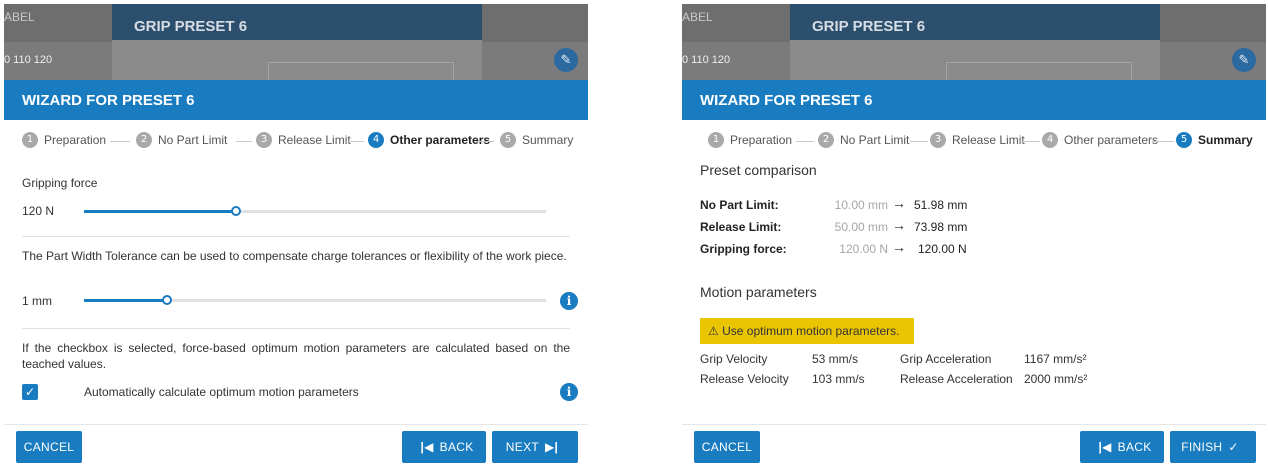 This screenshot has height=474, width=1268. I want to click on comparison-new-value: 73.98 mm, so click(941, 227).